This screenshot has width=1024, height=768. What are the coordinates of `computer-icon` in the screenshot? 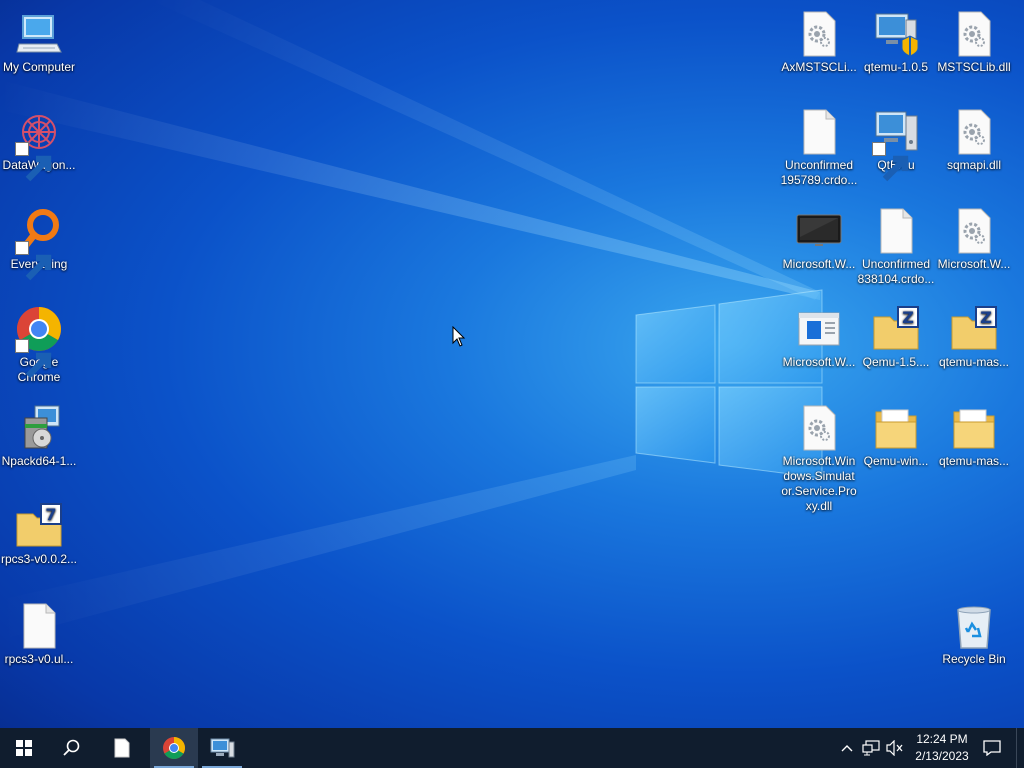 It's located at (39, 34).